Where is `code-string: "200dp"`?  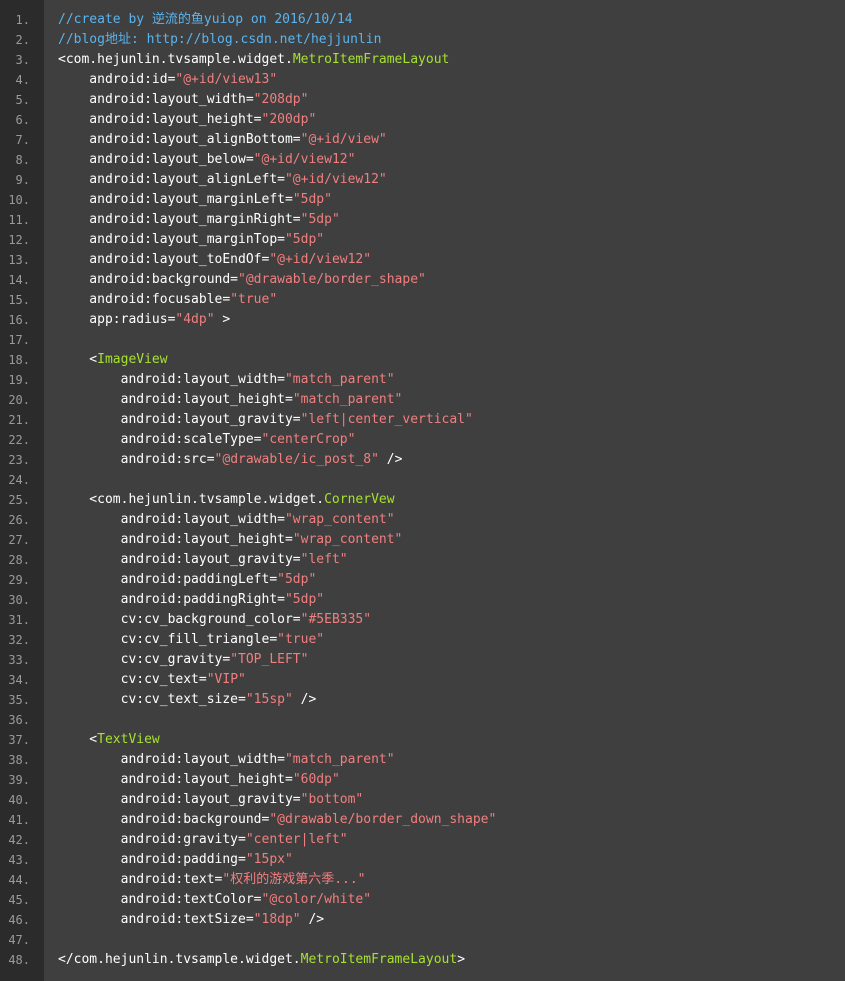
code-string: "200dp" is located at coordinates (289, 119).